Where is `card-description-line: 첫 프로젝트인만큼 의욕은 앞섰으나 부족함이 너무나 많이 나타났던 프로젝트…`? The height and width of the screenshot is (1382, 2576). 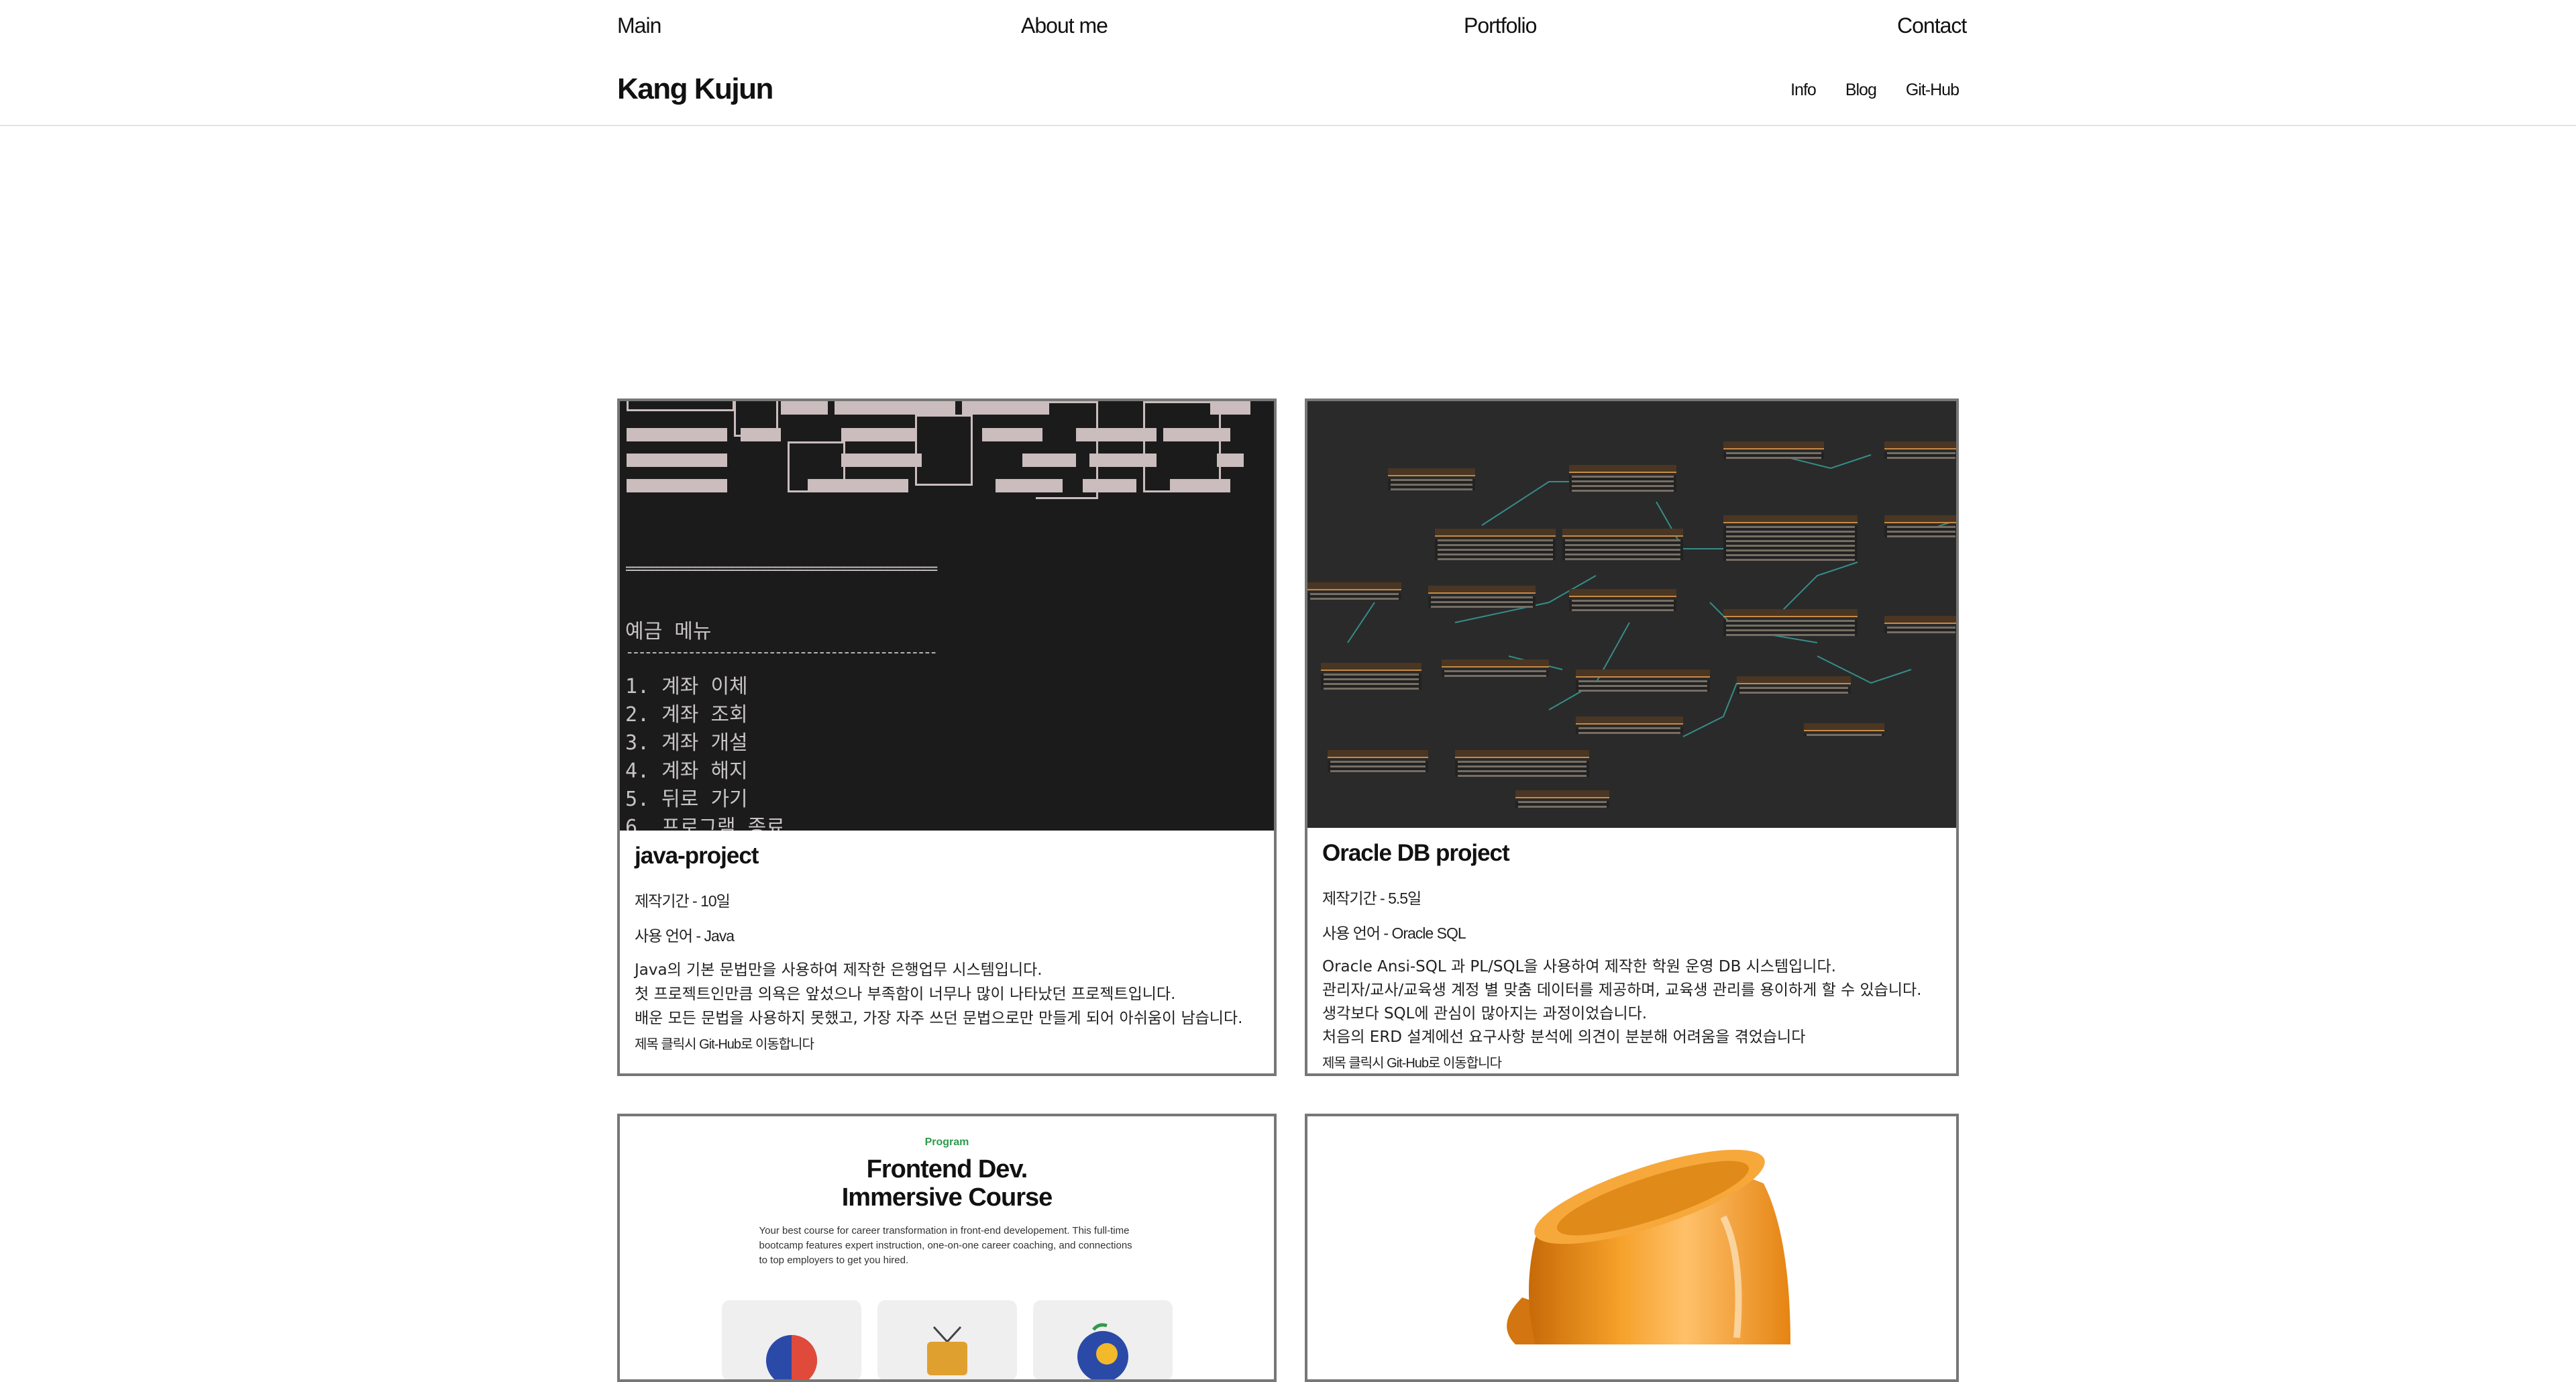 card-description-line: 첫 프로젝트인만큼 의욕은 앞섰으나 부족함이 너무나 많이 나타났던 프로젝트… is located at coordinates (905, 994).